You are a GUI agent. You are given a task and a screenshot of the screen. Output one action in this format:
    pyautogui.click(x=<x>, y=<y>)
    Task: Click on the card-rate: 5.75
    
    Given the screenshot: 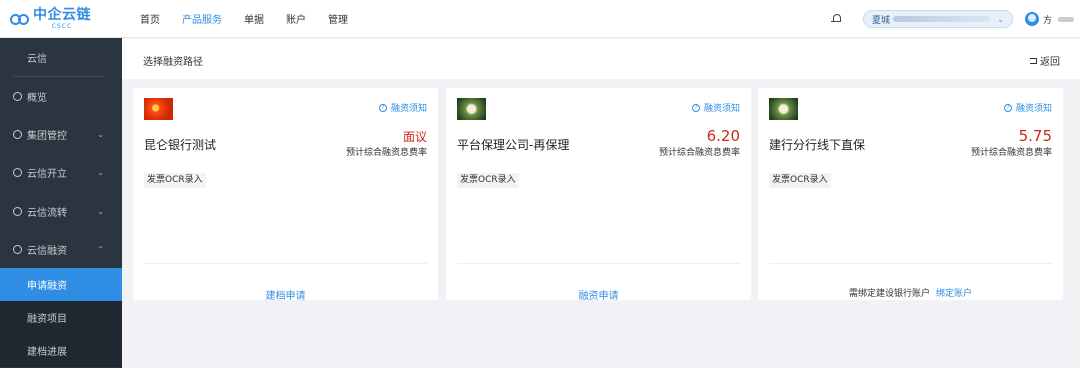 What is the action you would take?
    pyautogui.click(x=1035, y=136)
    